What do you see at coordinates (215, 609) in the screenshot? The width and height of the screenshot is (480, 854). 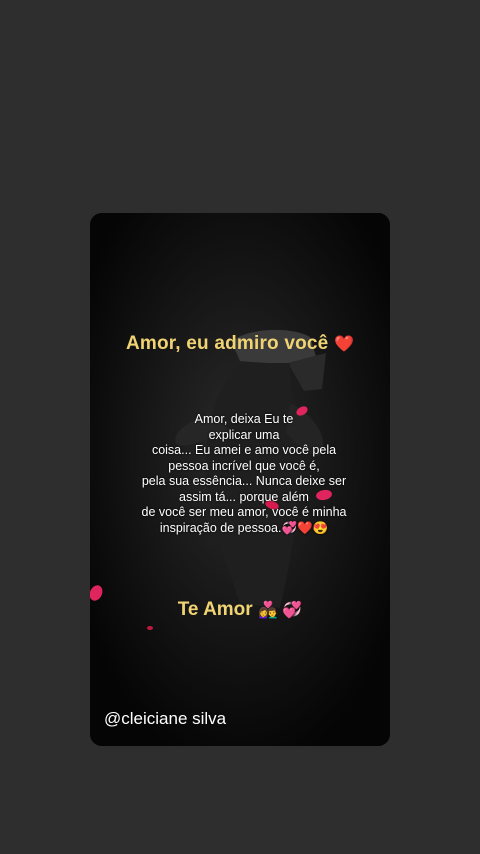 I see `closing-text: Te Amor` at bounding box center [215, 609].